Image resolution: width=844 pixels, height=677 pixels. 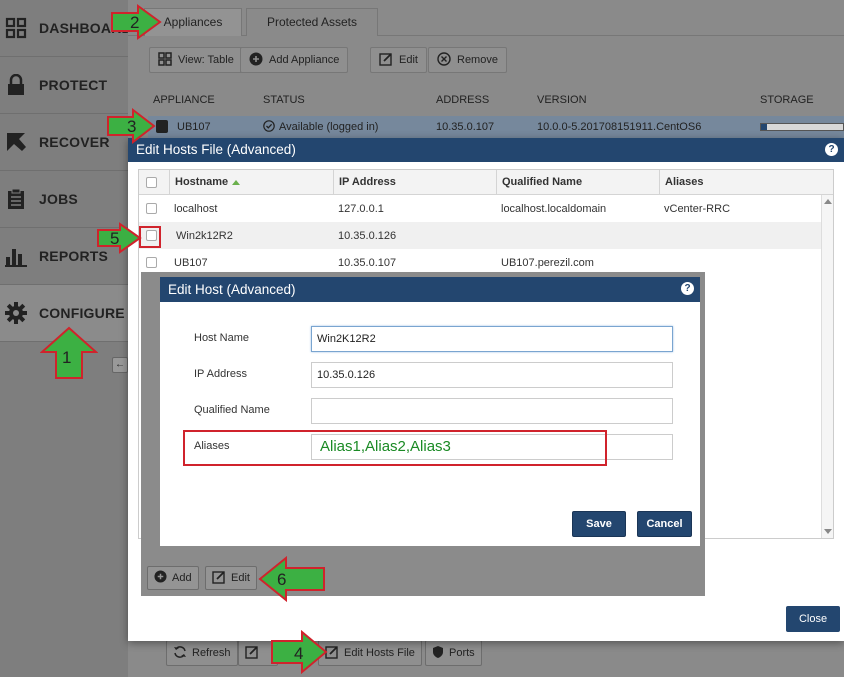 I want to click on grid-view-icon, so click(x=165, y=60).